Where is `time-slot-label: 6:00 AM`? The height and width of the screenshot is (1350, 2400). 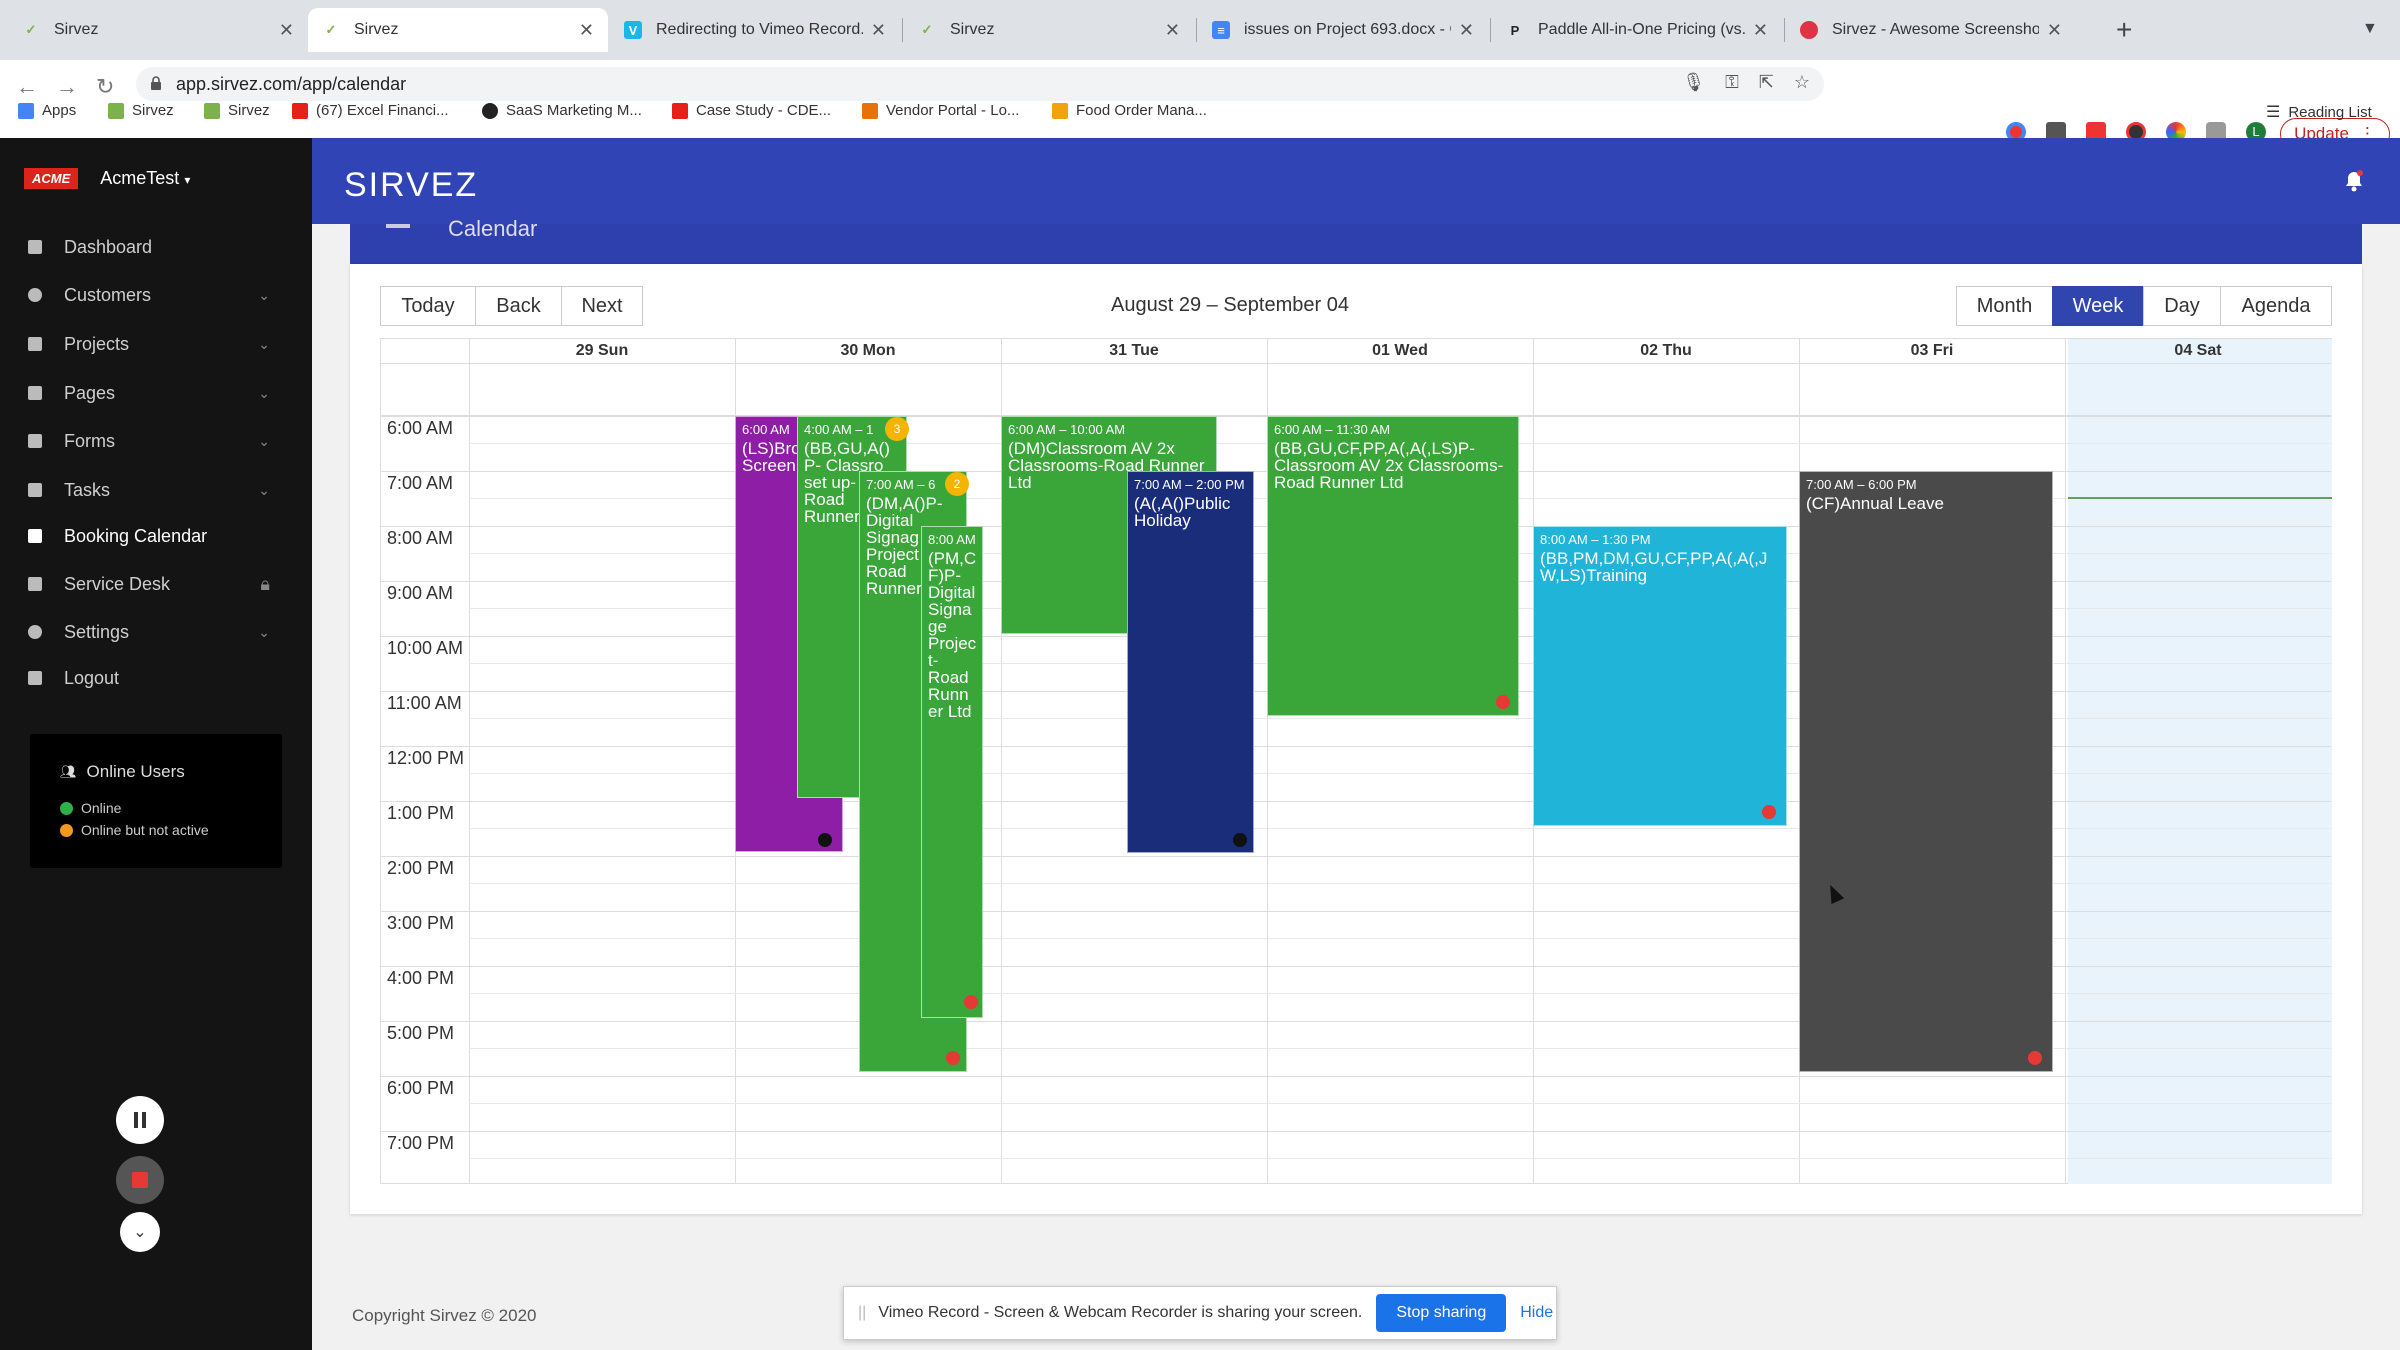 time-slot-label: 6:00 AM is located at coordinates (420, 428).